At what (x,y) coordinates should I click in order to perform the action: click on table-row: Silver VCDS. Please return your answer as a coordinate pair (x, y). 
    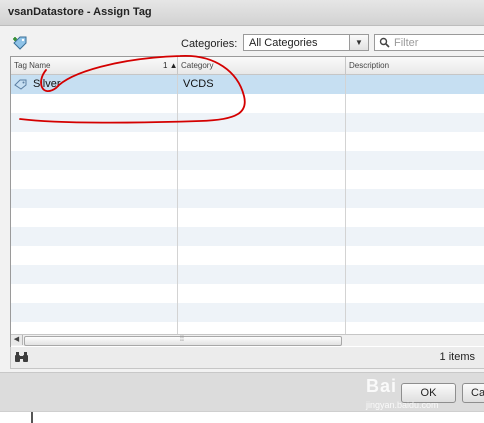
    Looking at the image, I should click on (247, 84).